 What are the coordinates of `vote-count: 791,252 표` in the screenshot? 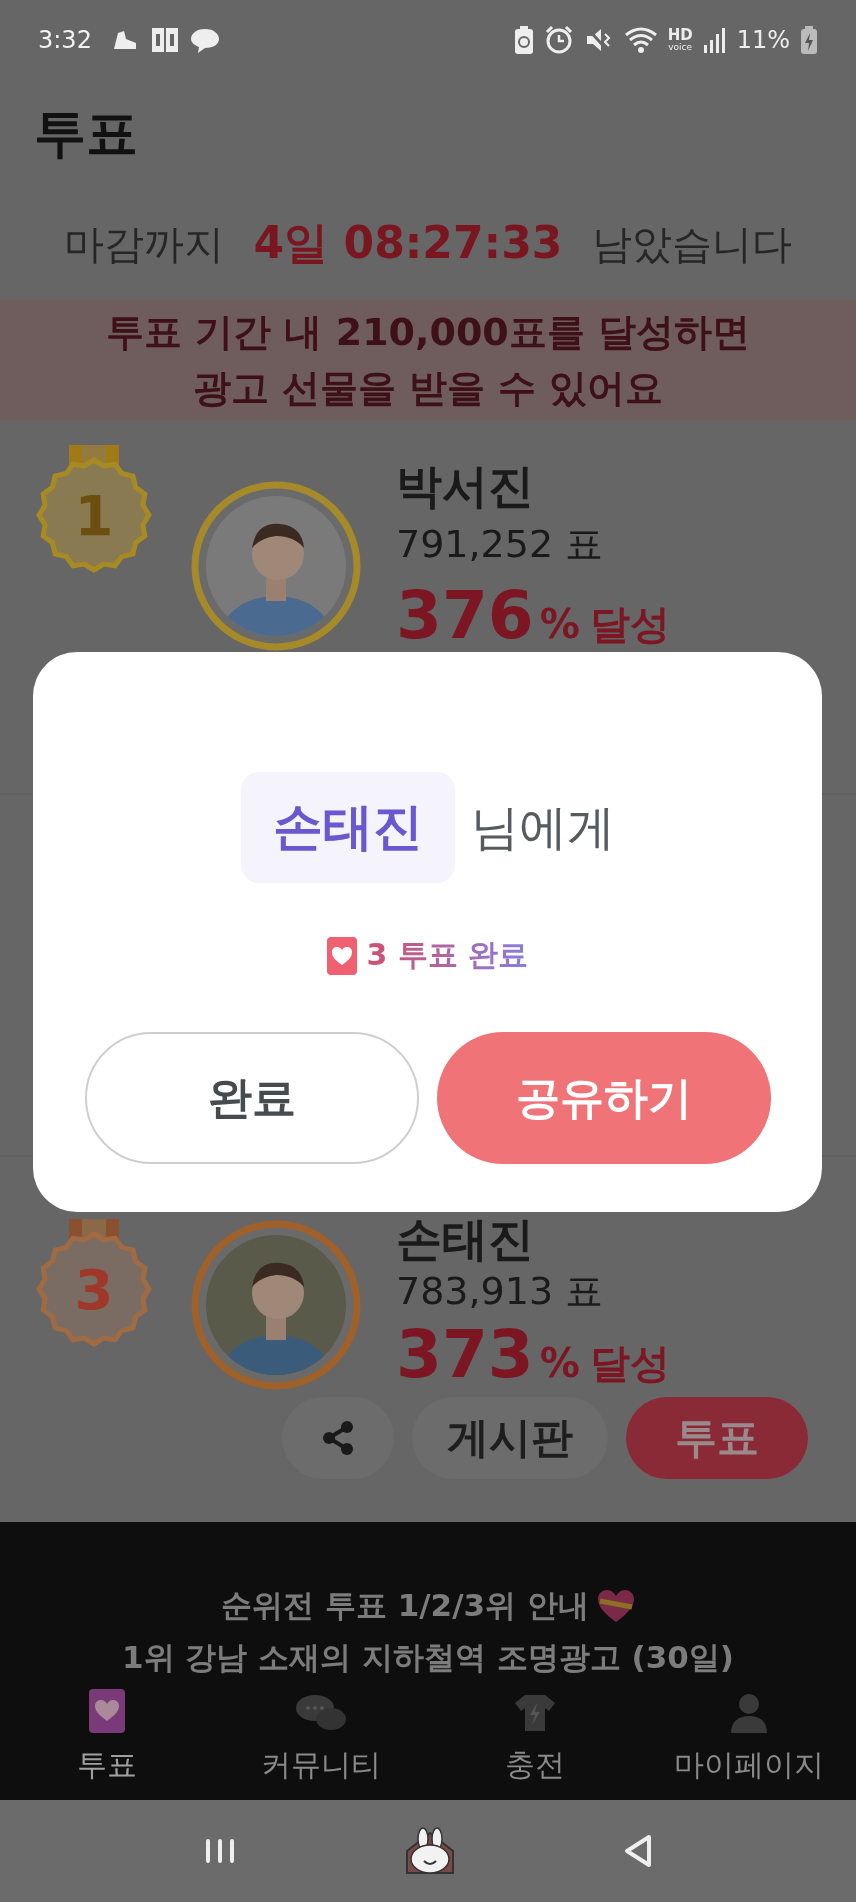 It's located at (500, 544).